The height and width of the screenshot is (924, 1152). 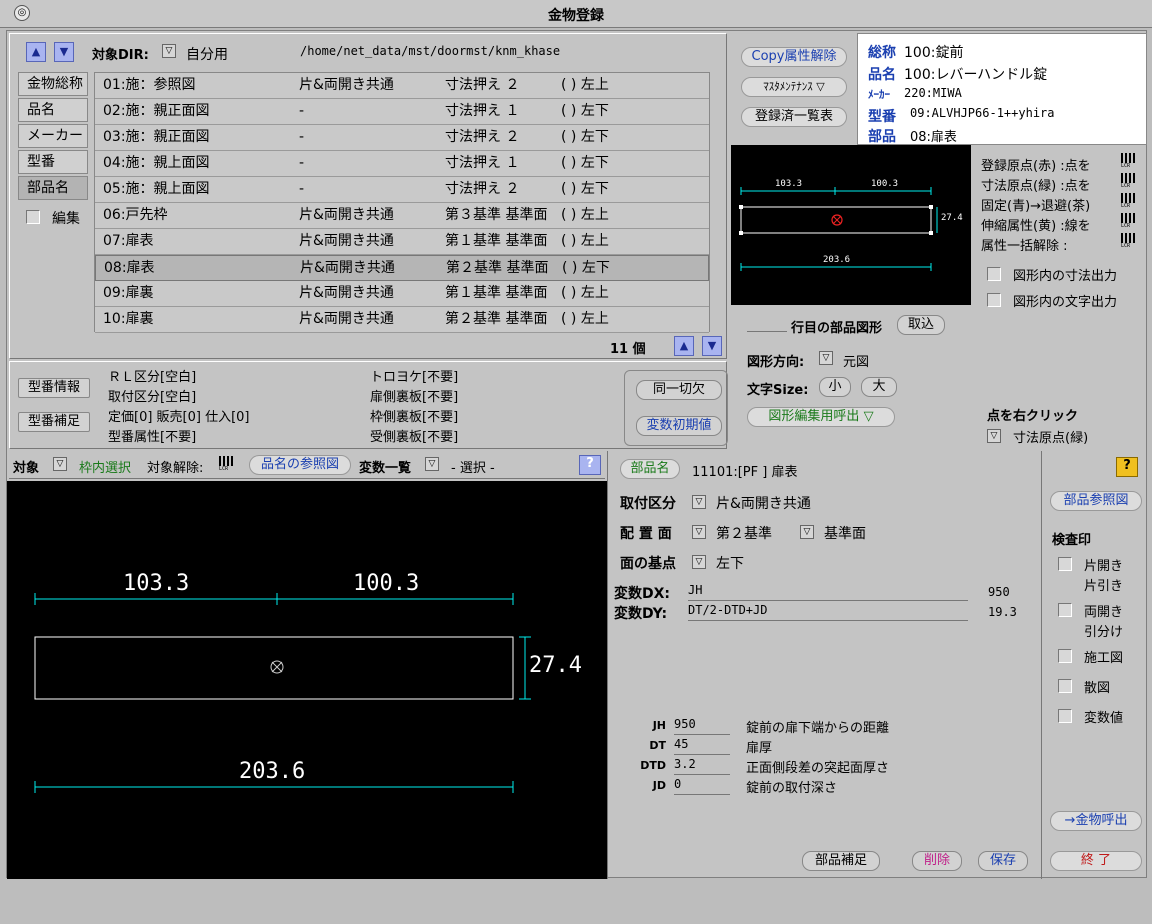 I want to click on list-row: 06:戸先枠 片&両開き共通 第３基準 基準面( ) 左上, so click(x=402, y=216).